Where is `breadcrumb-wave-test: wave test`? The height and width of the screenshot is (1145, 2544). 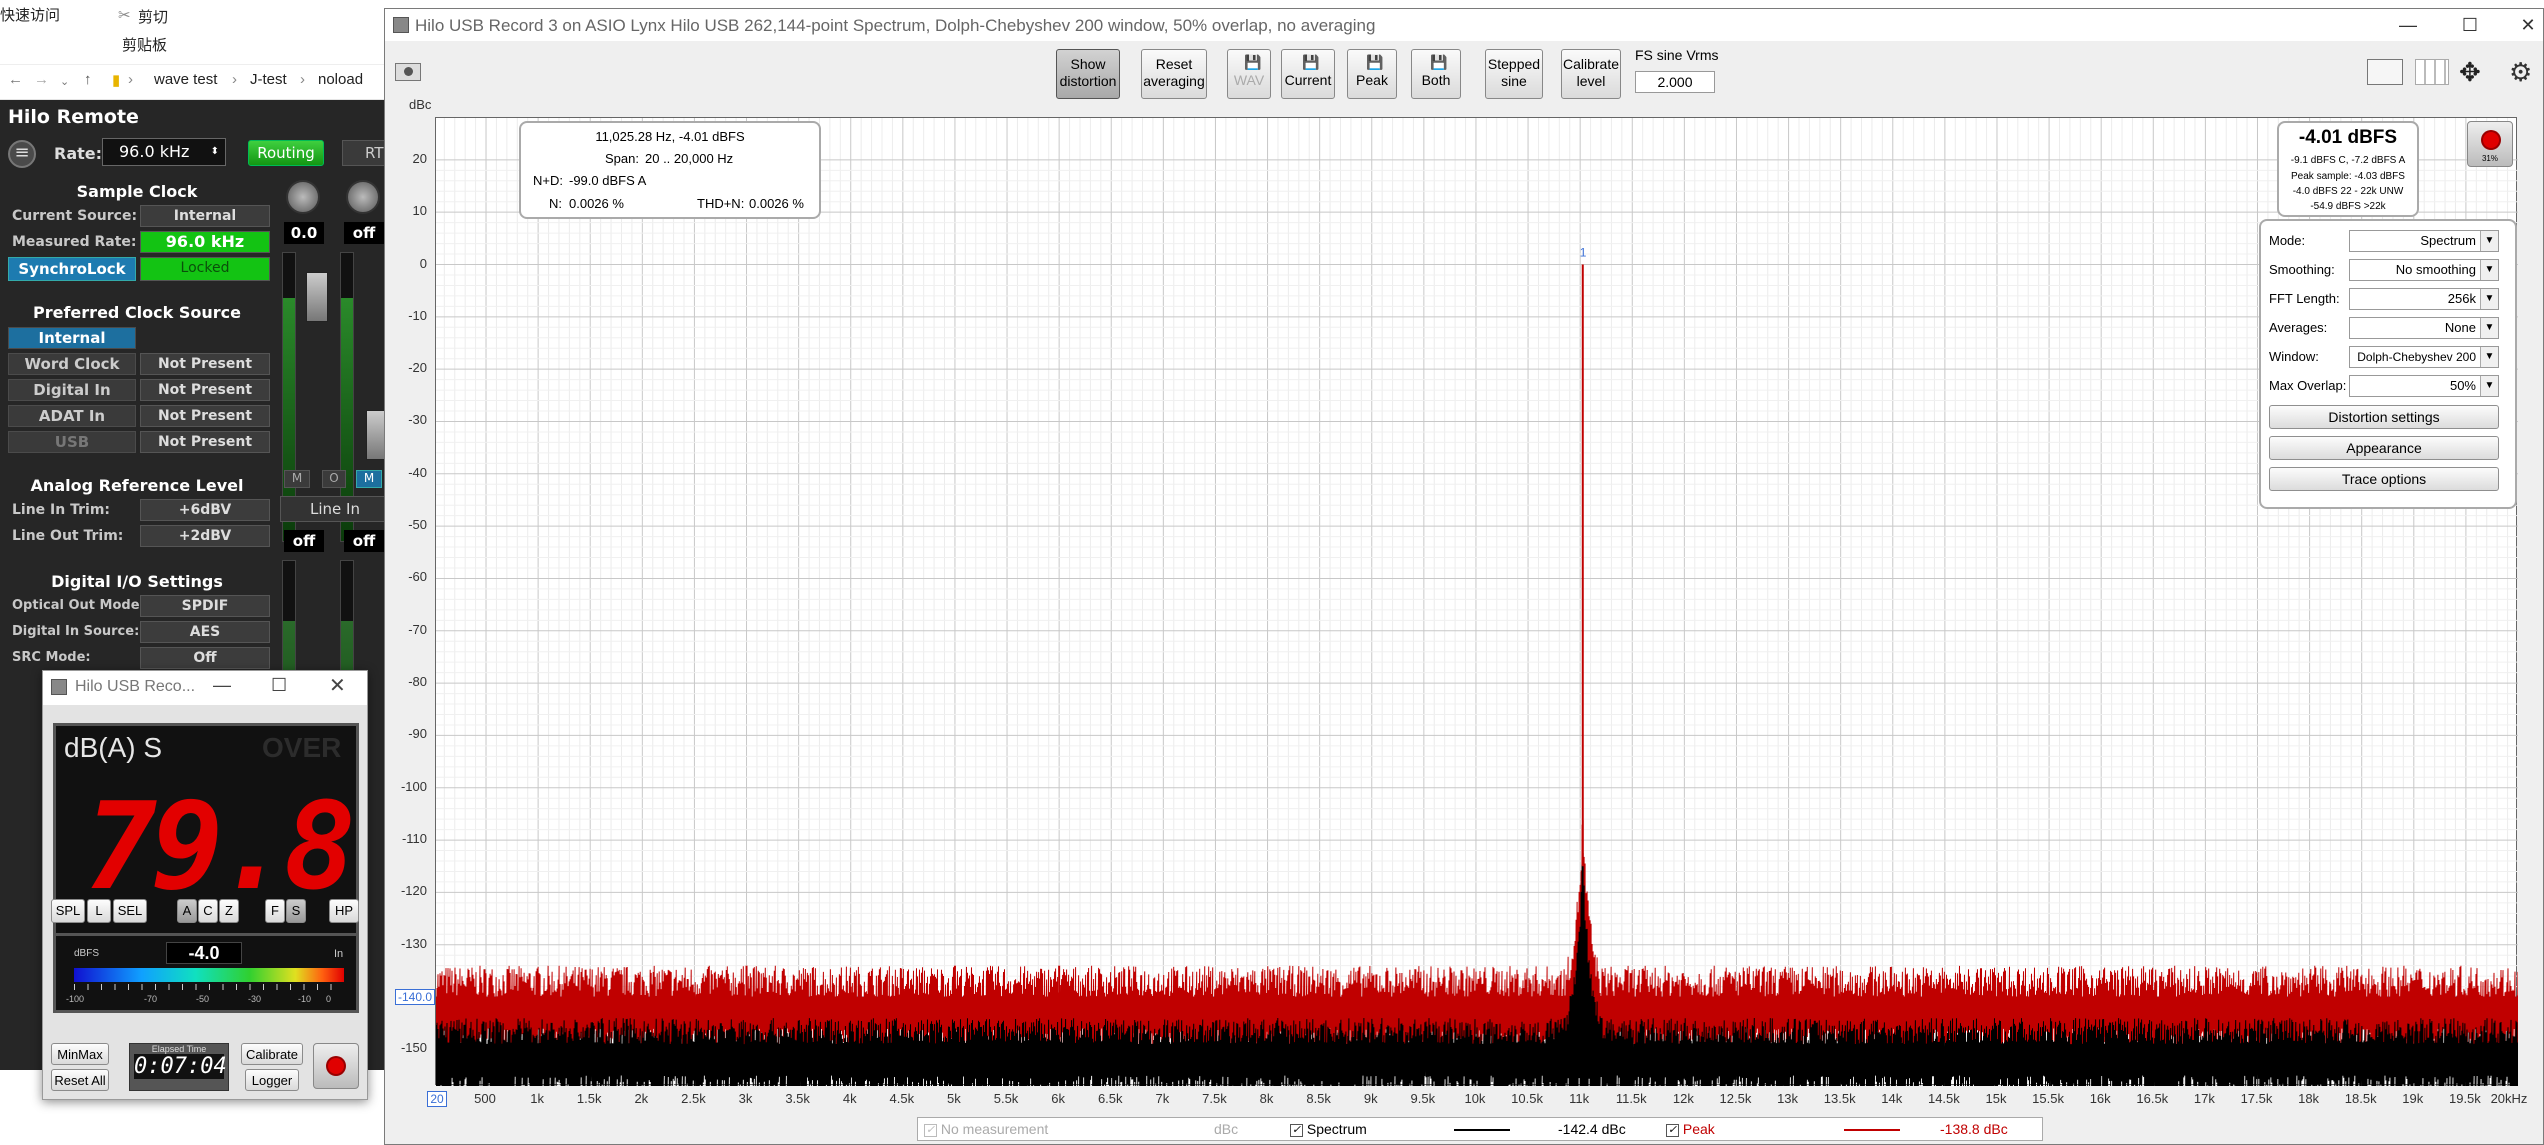 breadcrumb-wave-test: wave test is located at coordinates (185, 79).